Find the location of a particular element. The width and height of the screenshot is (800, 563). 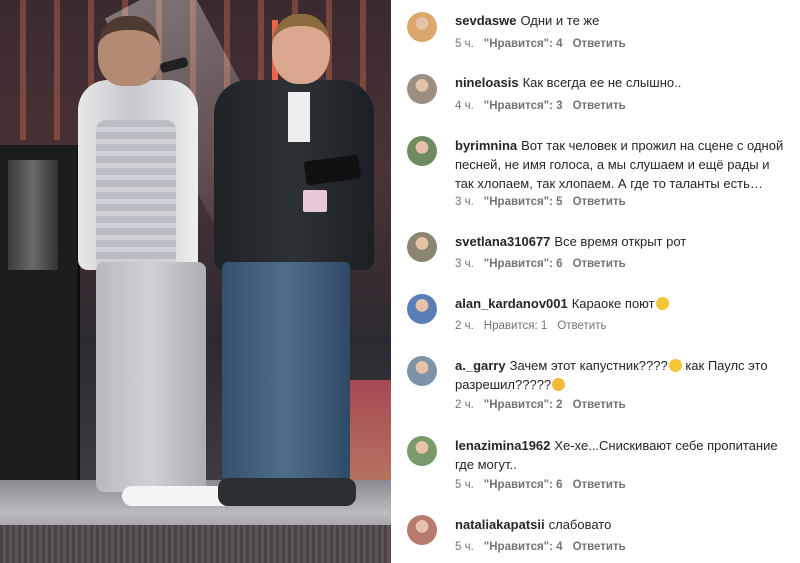

like-count: "Нравится": 3 is located at coordinates (523, 106).